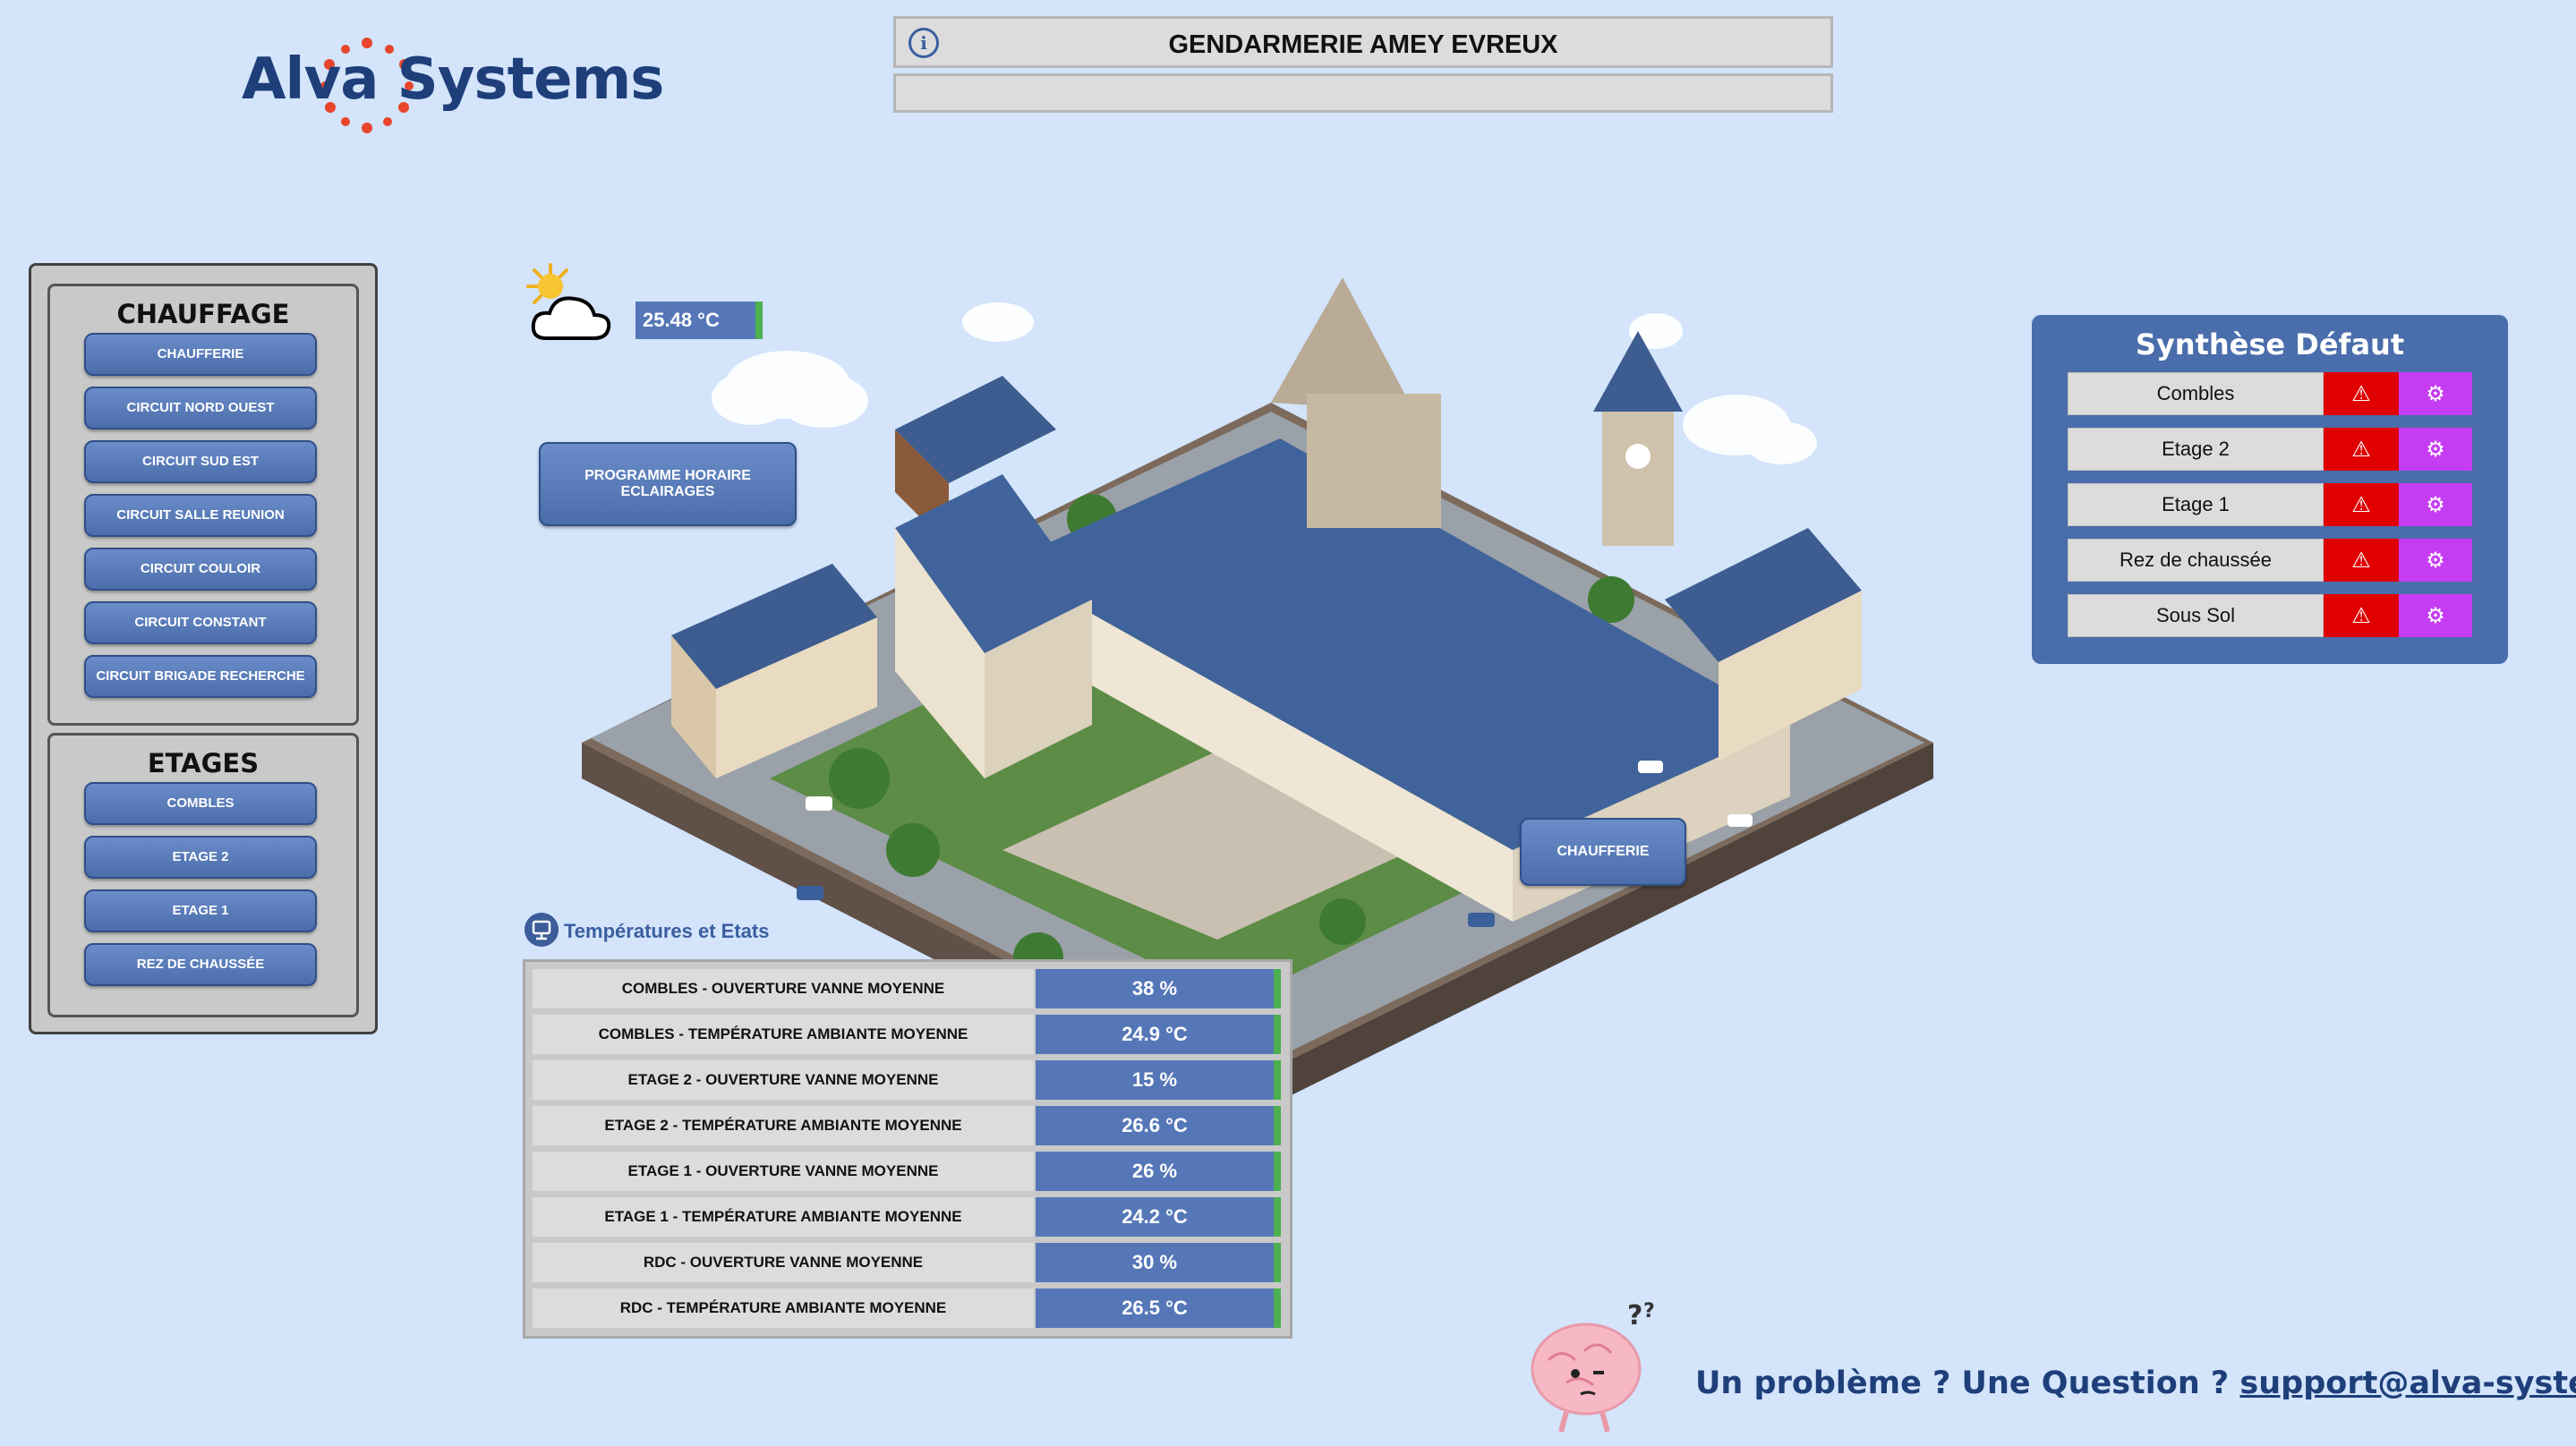  I want to click on rez-de-chaussee-button: REZ DE CHAUSSÉE, so click(200, 964).